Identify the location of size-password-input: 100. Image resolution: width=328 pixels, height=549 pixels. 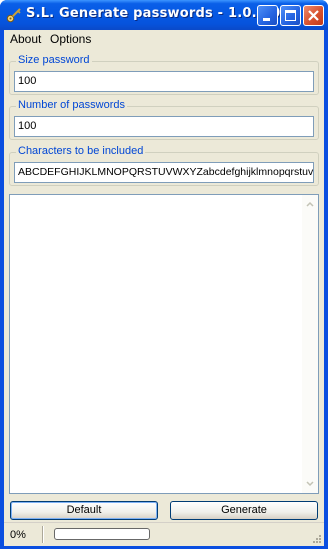
(164, 81).